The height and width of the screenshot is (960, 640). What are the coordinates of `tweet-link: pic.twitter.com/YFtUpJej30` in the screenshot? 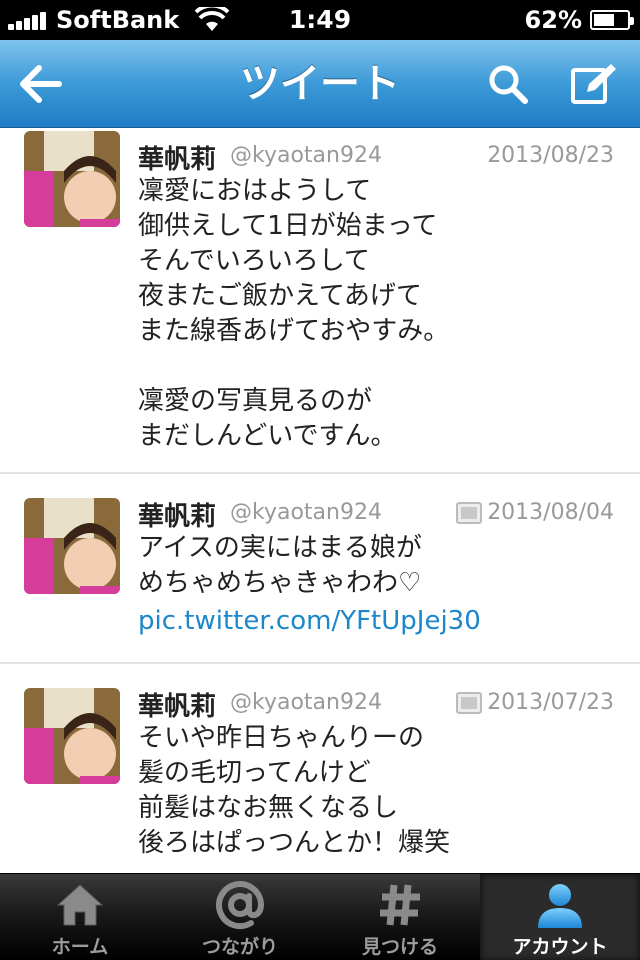 It's located at (309, 621).